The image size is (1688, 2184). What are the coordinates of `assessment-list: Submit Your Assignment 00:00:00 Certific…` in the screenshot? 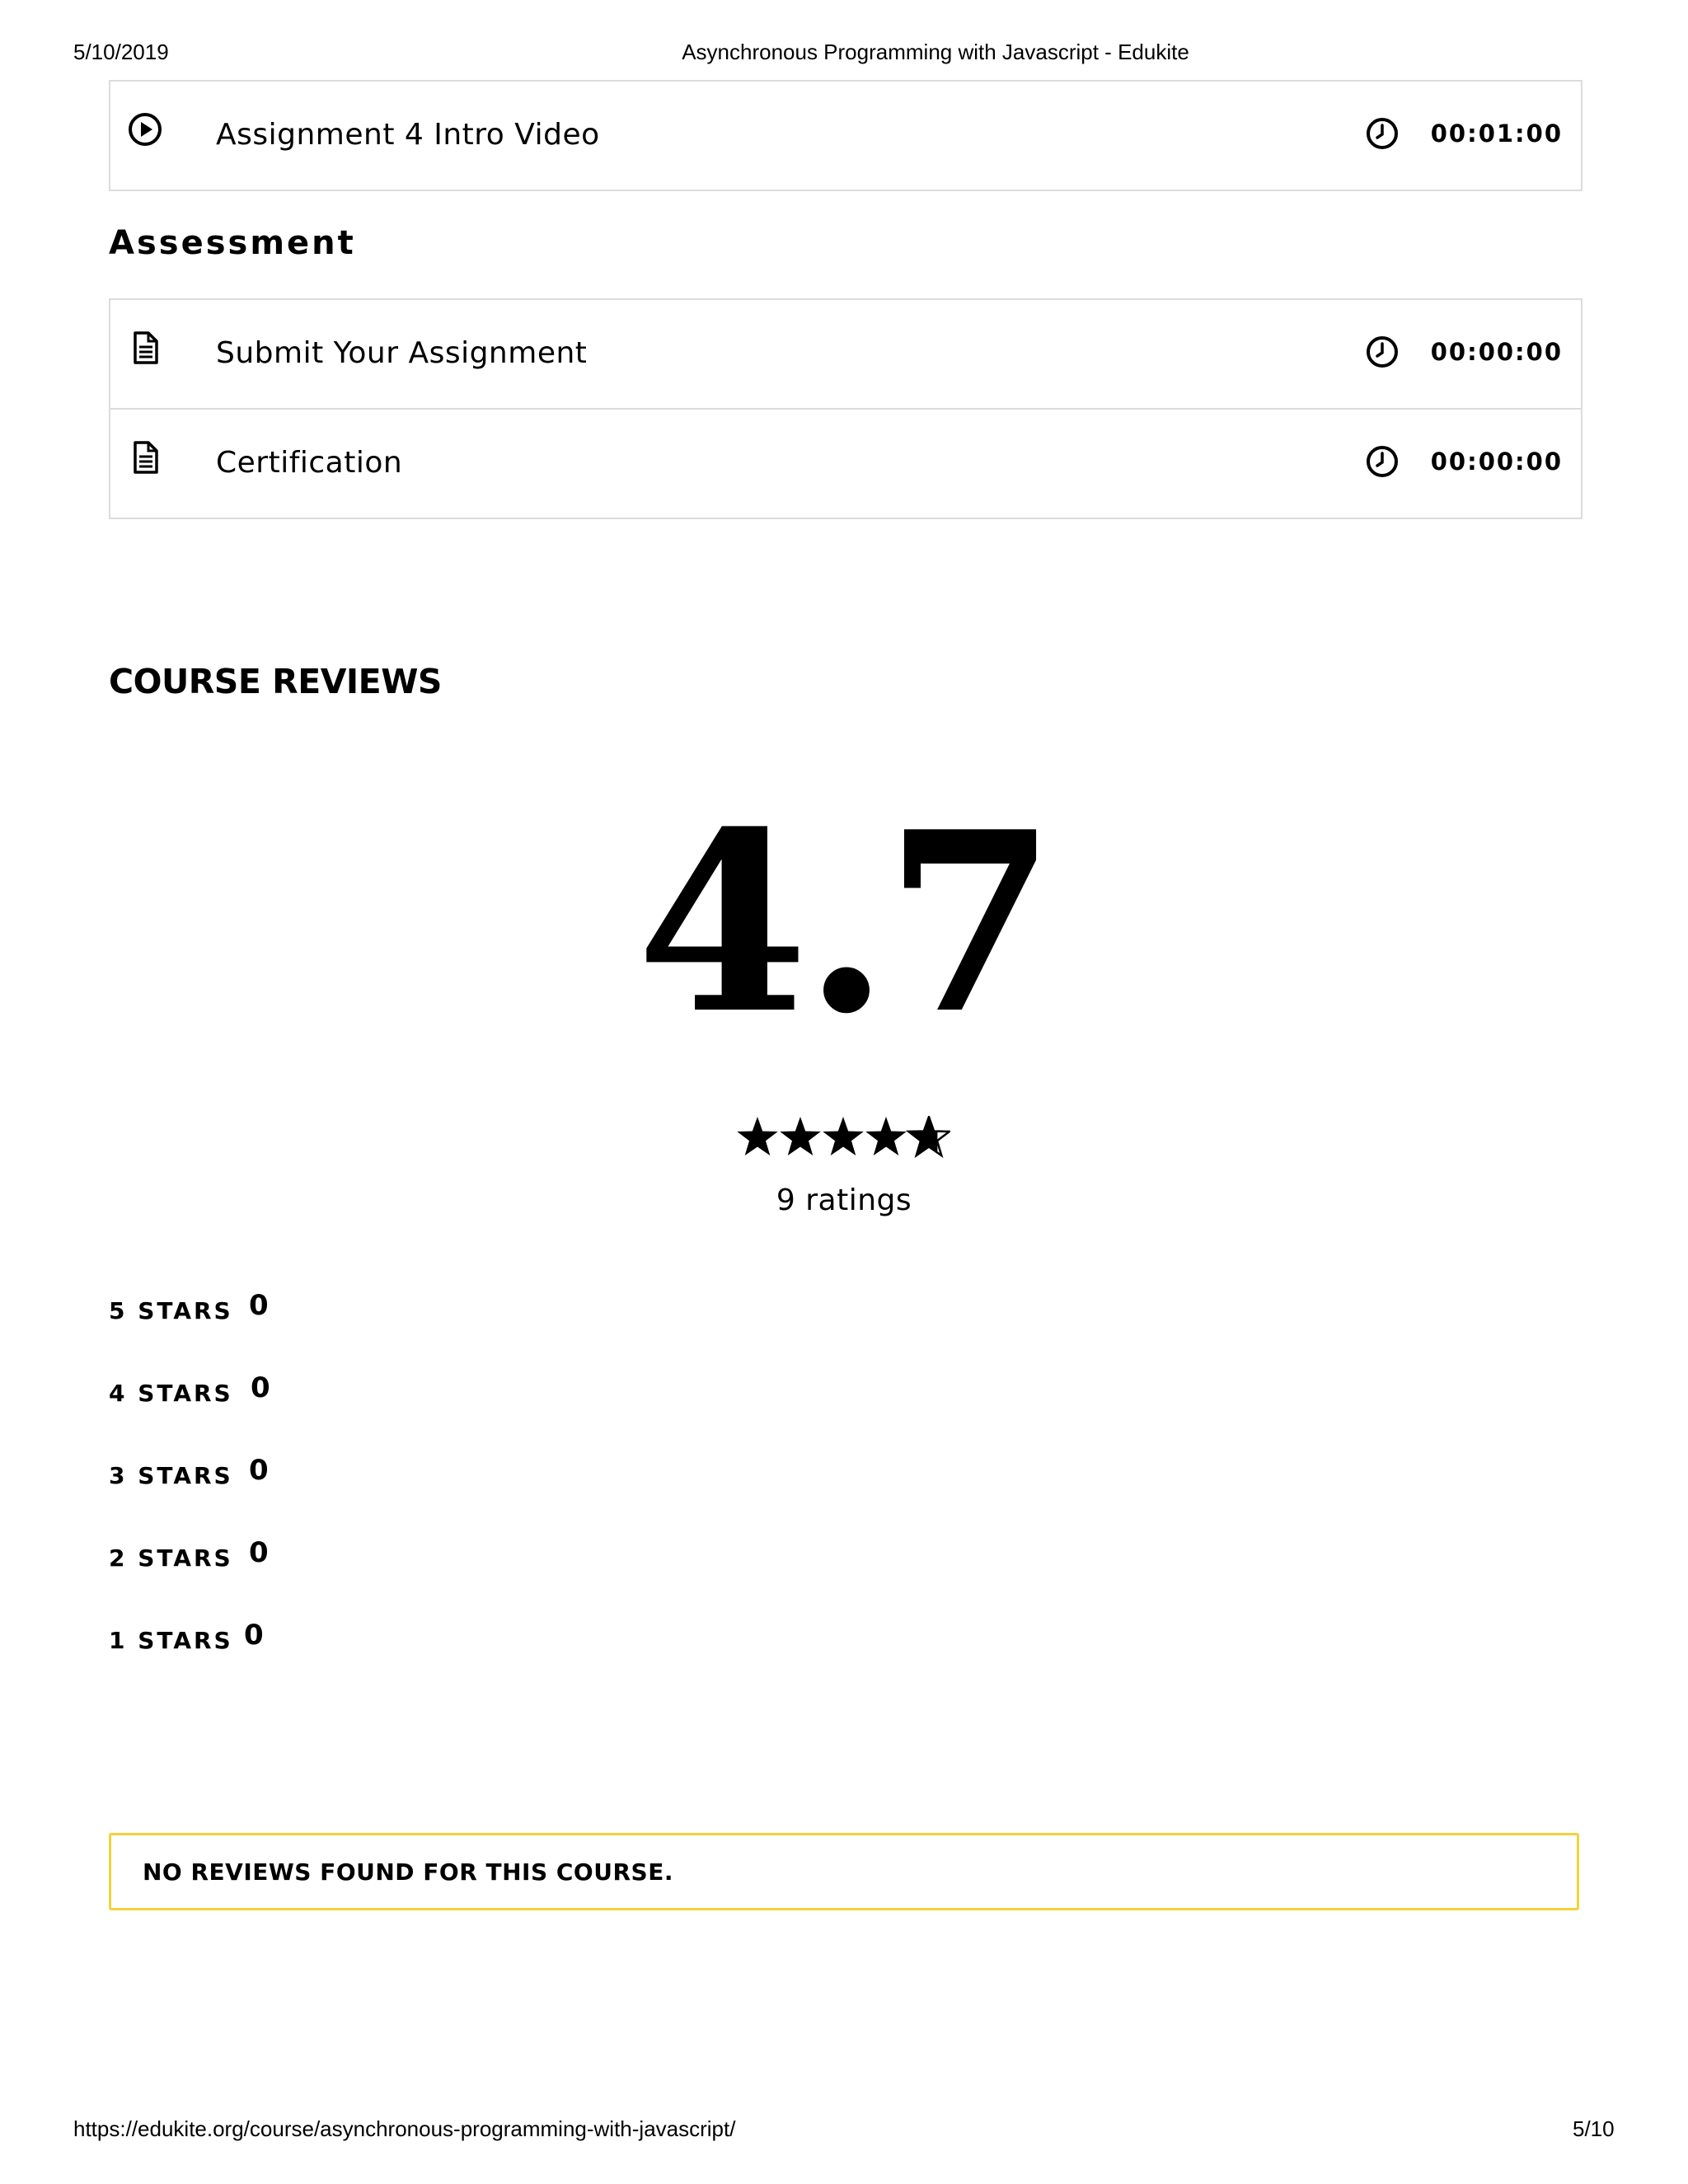 It's located at (845, 408).